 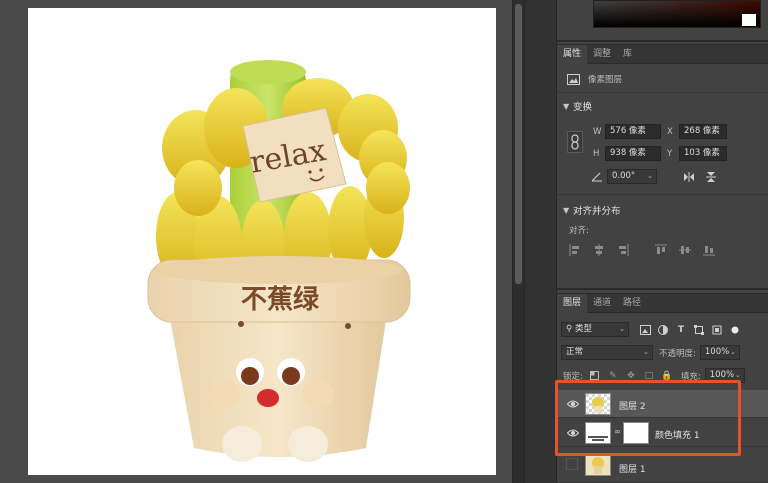 What do you see at coordinates (667, 376) in the screenshot?
I see `lock-all-icon: 🔒` at bounding box center [667, 376].